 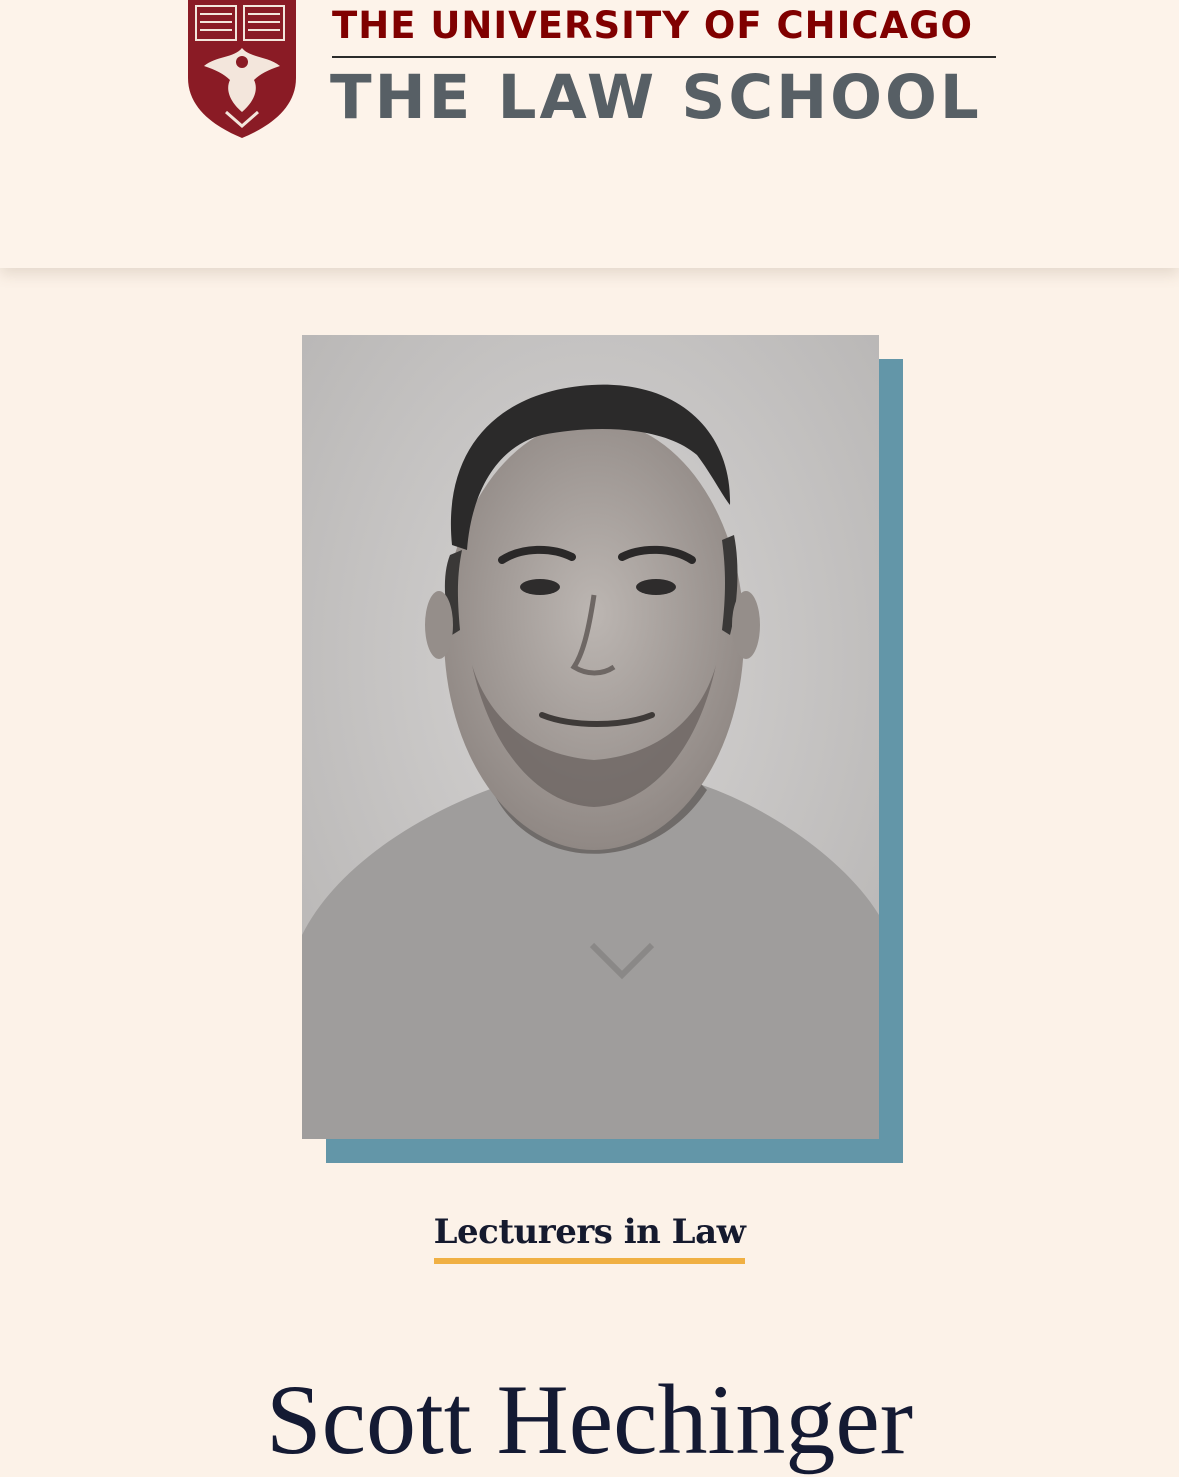 I want to click on school-name: THE LAW SCHOOL, so click(x=656, y=97).